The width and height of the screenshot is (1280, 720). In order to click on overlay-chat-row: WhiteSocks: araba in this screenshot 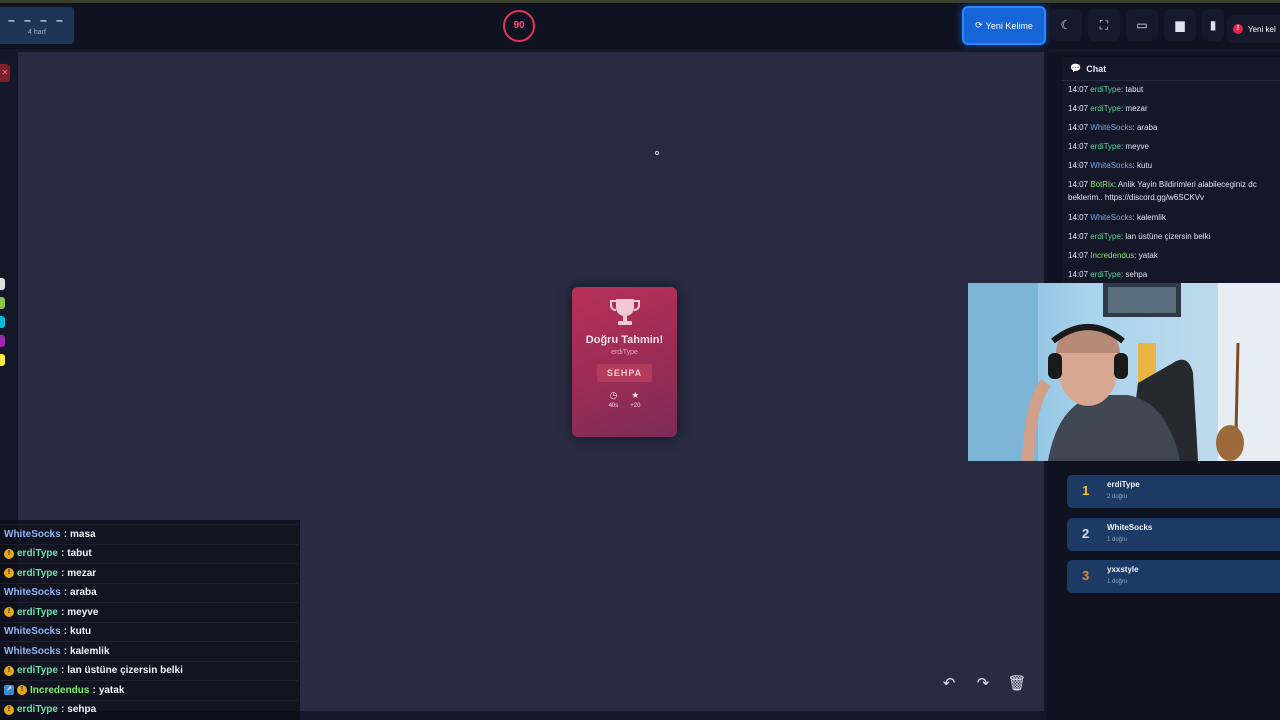, I will do `click(149, 592)`.